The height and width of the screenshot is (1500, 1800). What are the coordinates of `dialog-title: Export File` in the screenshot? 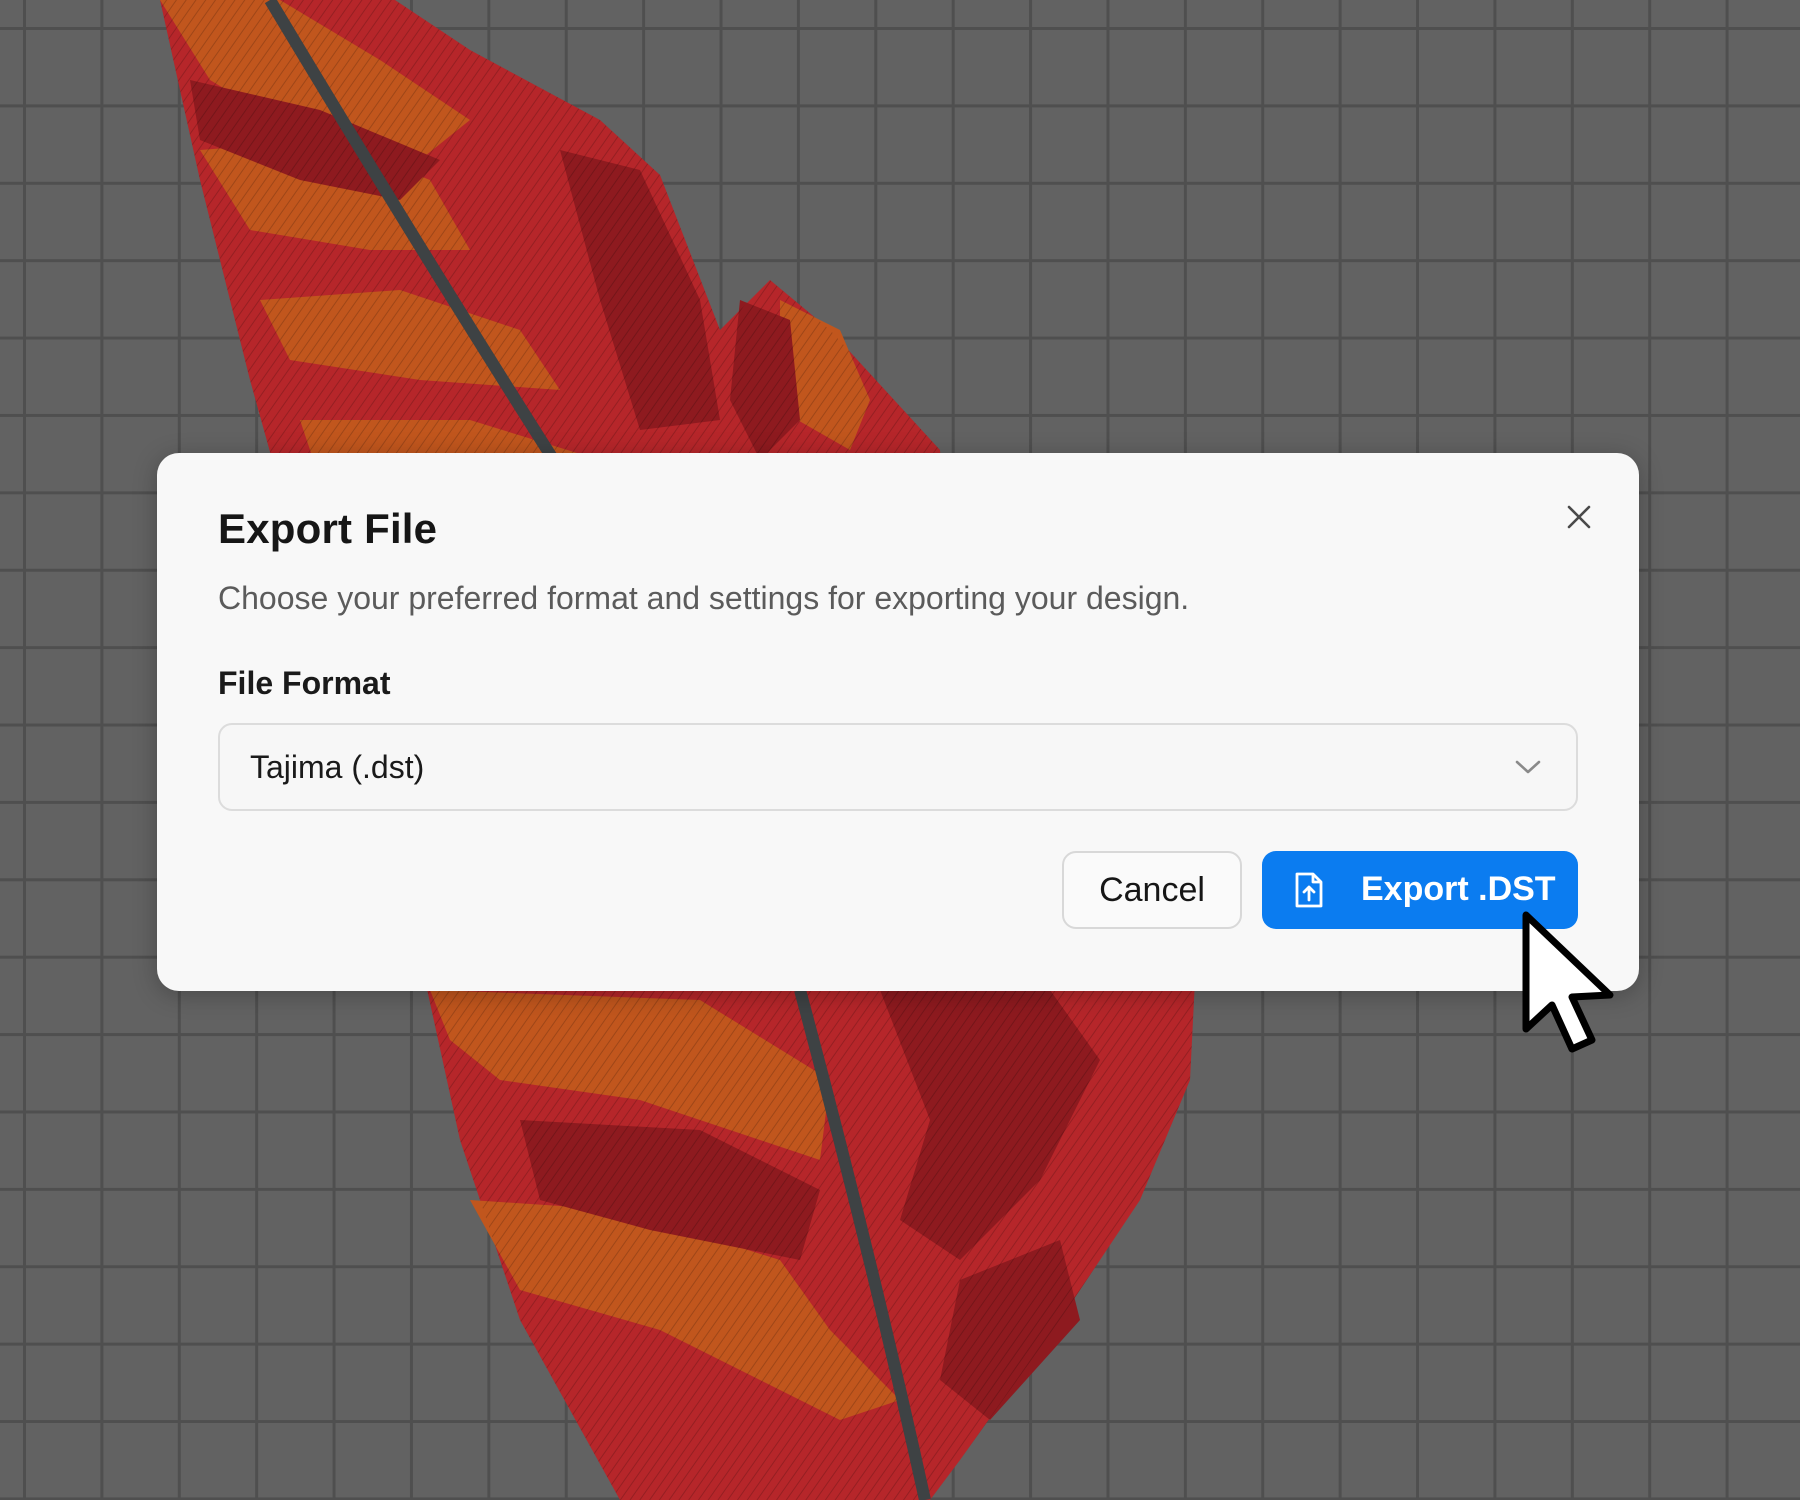 It's located at (328, 528).